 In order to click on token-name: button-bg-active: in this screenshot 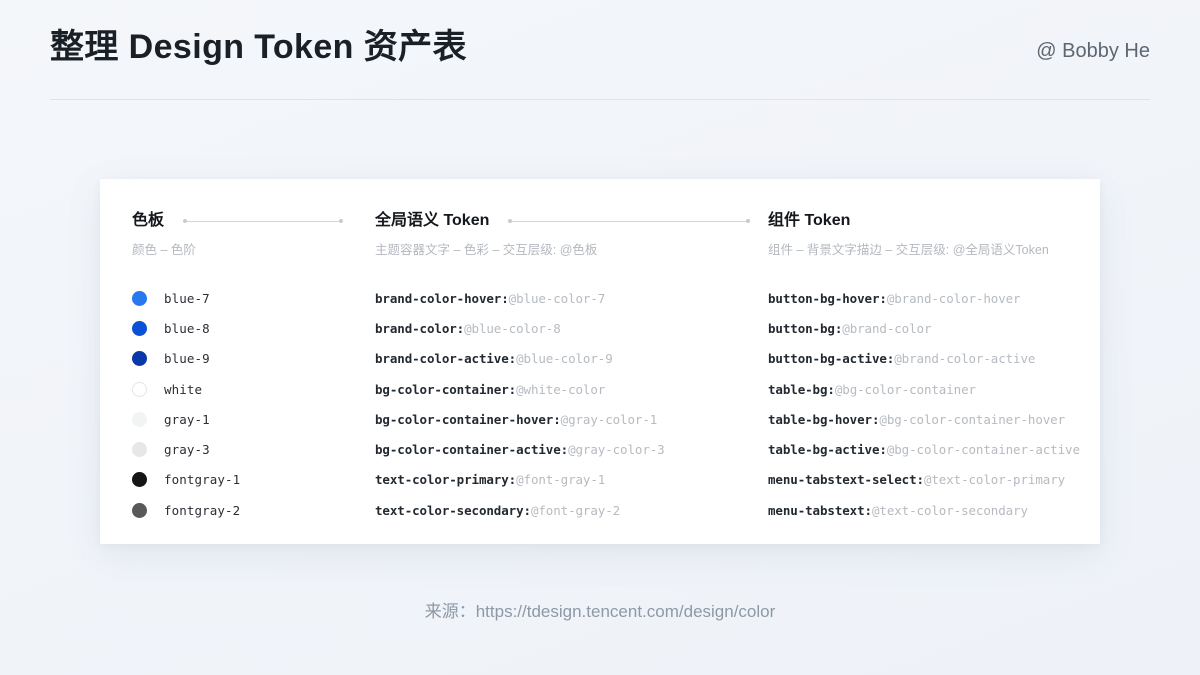, I will do `click(831, 359)`.